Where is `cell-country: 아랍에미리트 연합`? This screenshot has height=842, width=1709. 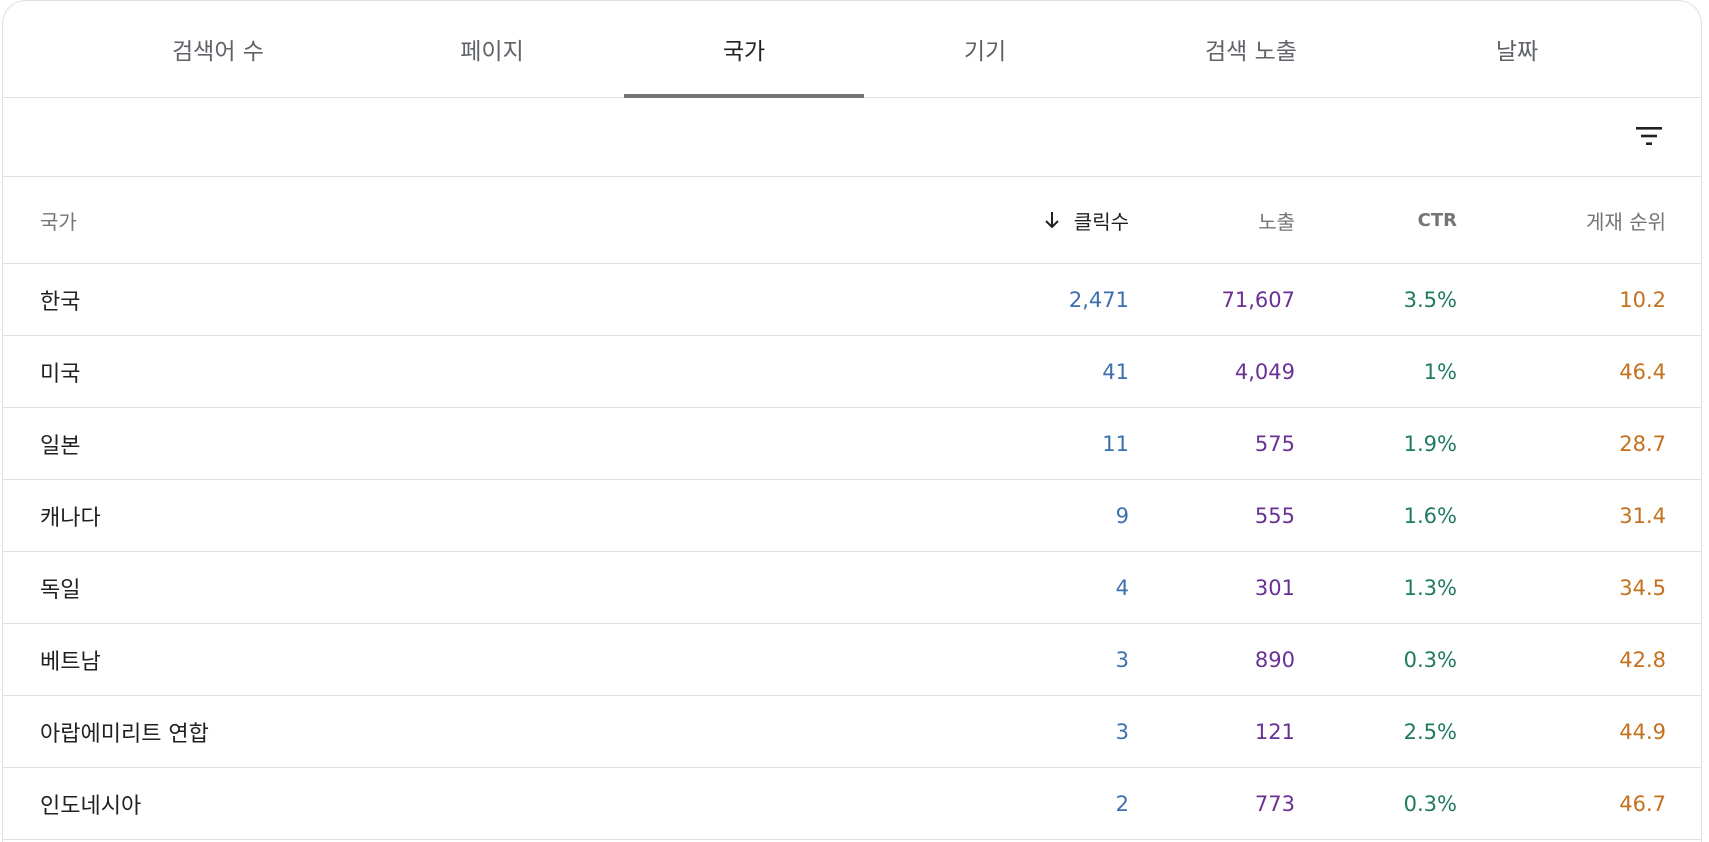
cell-country: 아랍에미리트 연합 is located at coordinates (124, 734).